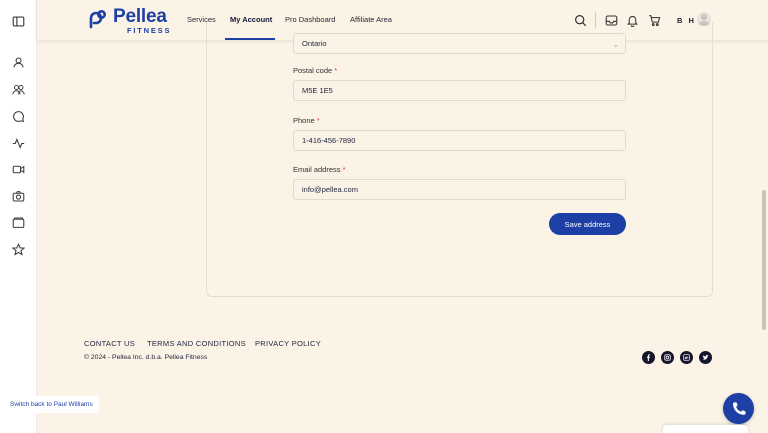 The image size is (768, 433). I want to click on sidebar-toggle-icon, so click(18, 21).